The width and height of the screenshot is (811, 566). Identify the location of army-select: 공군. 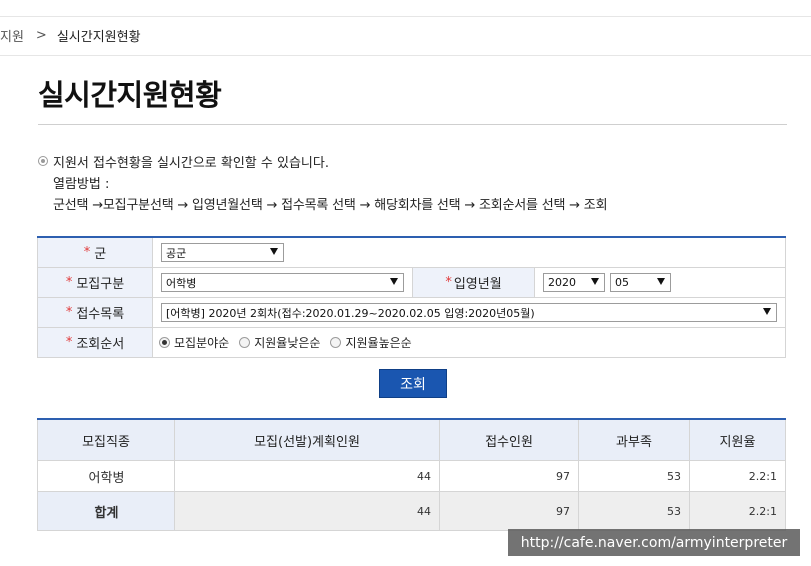
(222, 252).